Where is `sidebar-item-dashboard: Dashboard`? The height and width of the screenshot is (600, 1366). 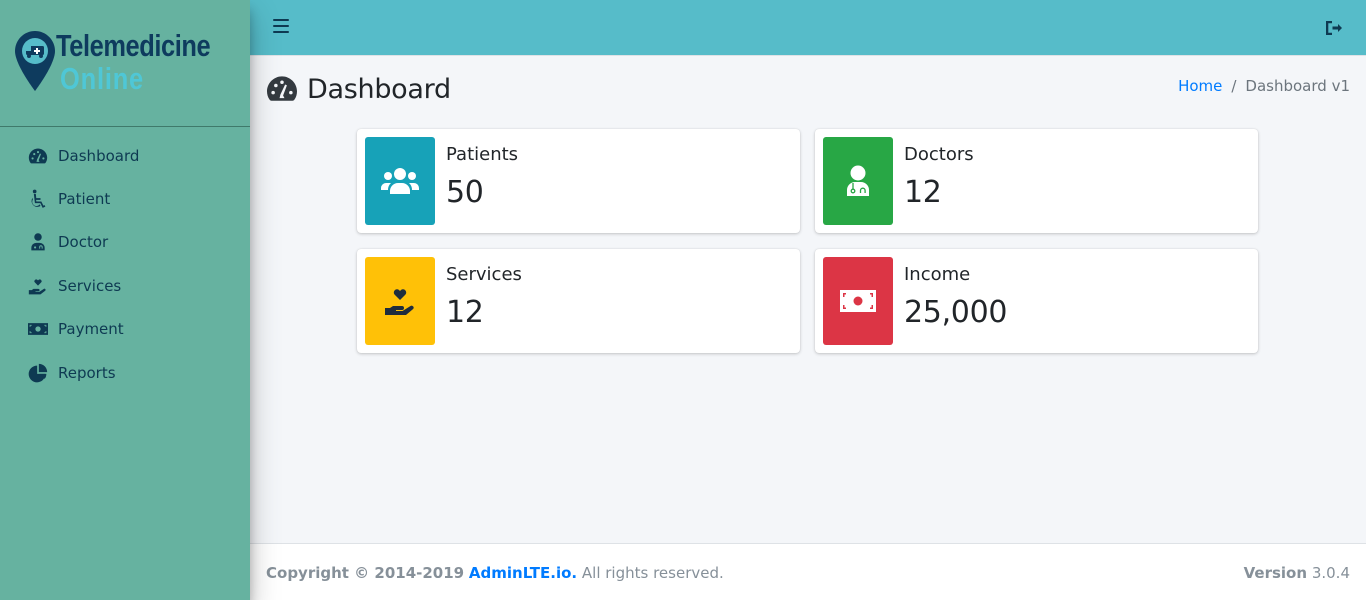 sidebar-item-dashboard: Dashboard is located at coordinates (125, 155).